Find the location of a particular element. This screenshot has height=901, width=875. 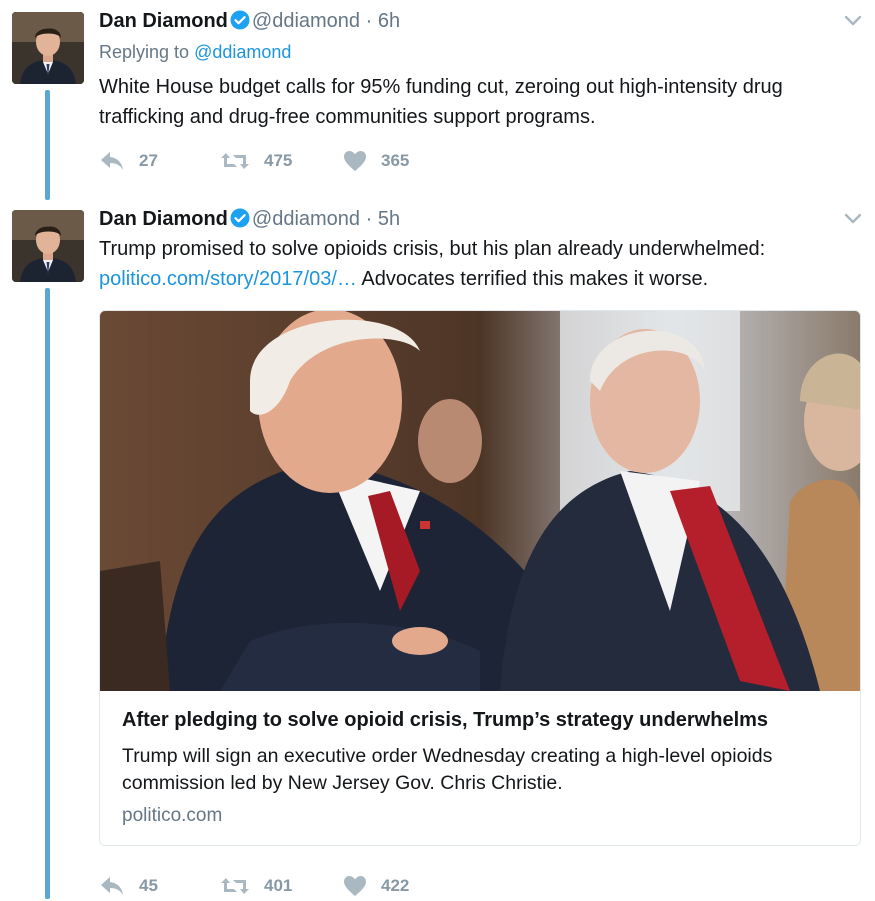

retweet-count: 475 is located at coordinates (278, 160).